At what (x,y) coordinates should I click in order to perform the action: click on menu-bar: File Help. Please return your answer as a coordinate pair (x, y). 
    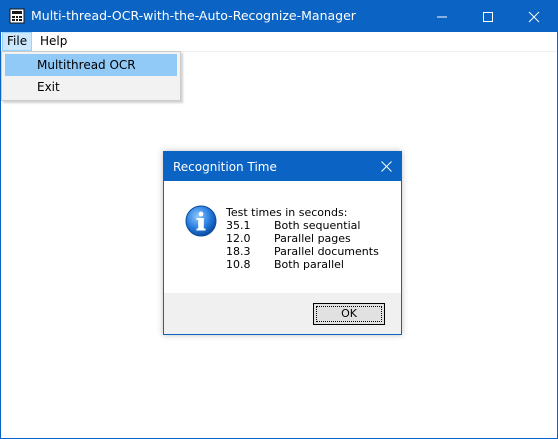
    Looking at the image, I should click on (279, 42).